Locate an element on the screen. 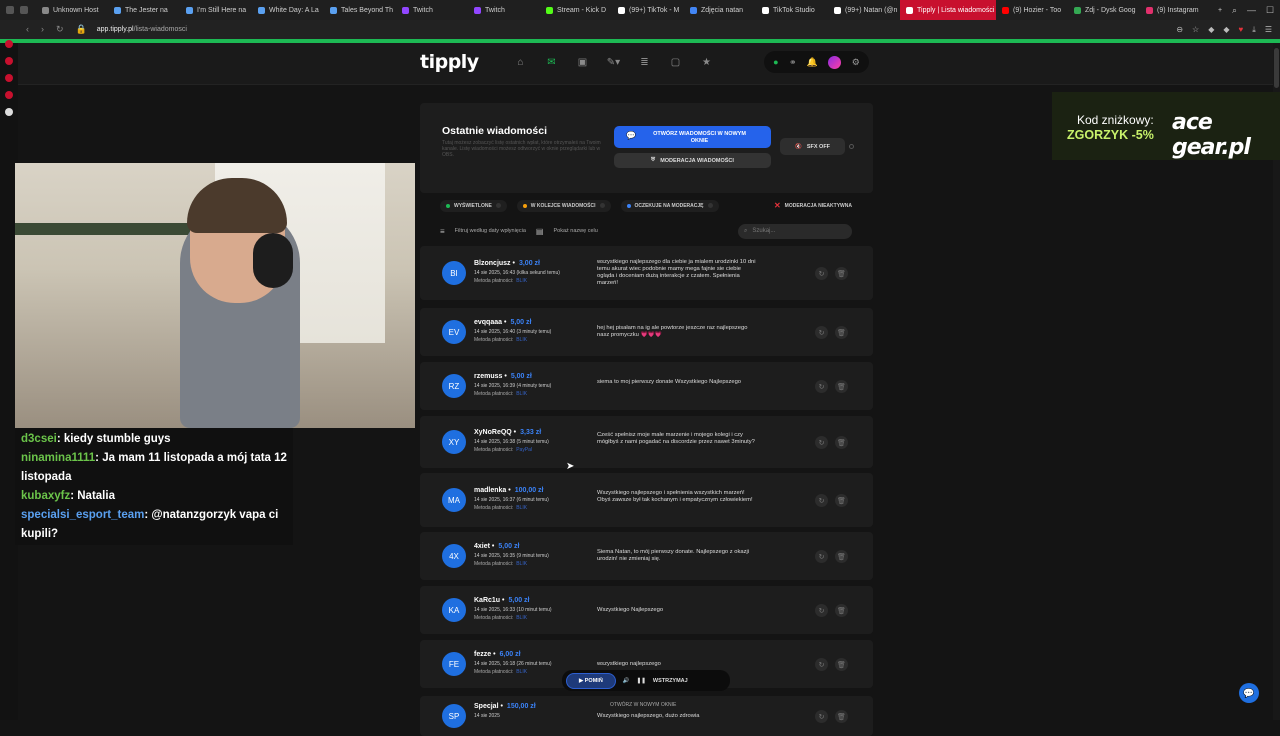 The image size is (1280, 736). live-status-icon: ● is located at coordinates (775, 62).